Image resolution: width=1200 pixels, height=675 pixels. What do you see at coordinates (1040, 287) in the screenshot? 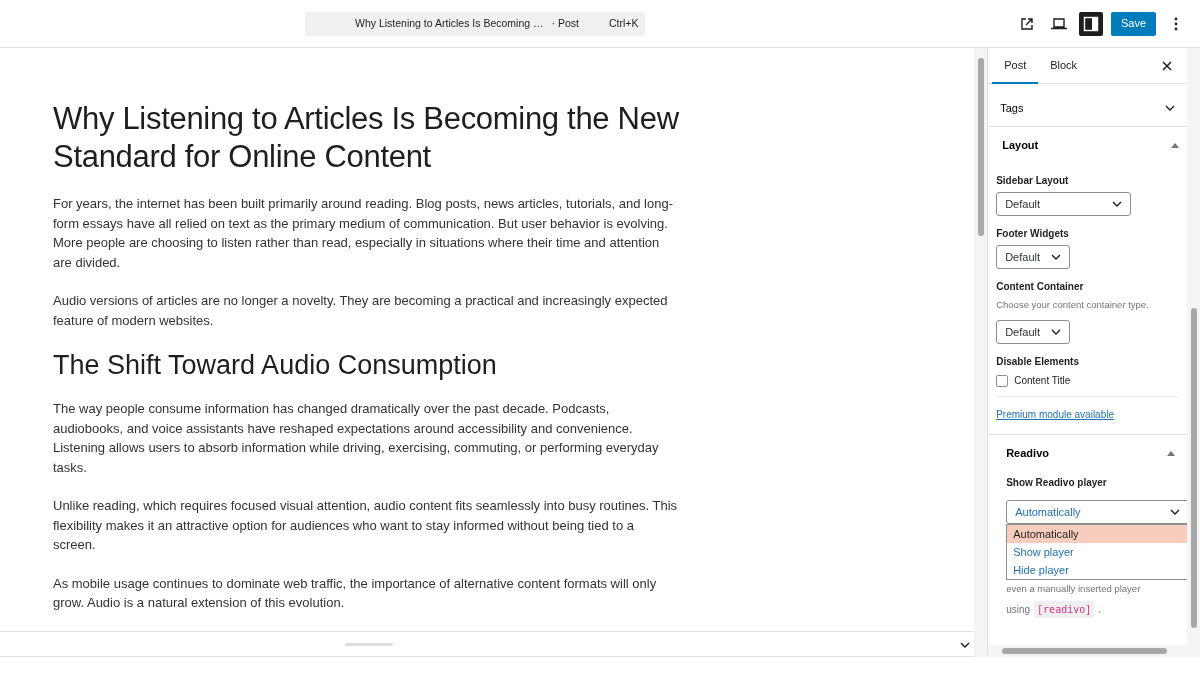
I see `field-label: Content Container` at bounding box center [1040, 287].